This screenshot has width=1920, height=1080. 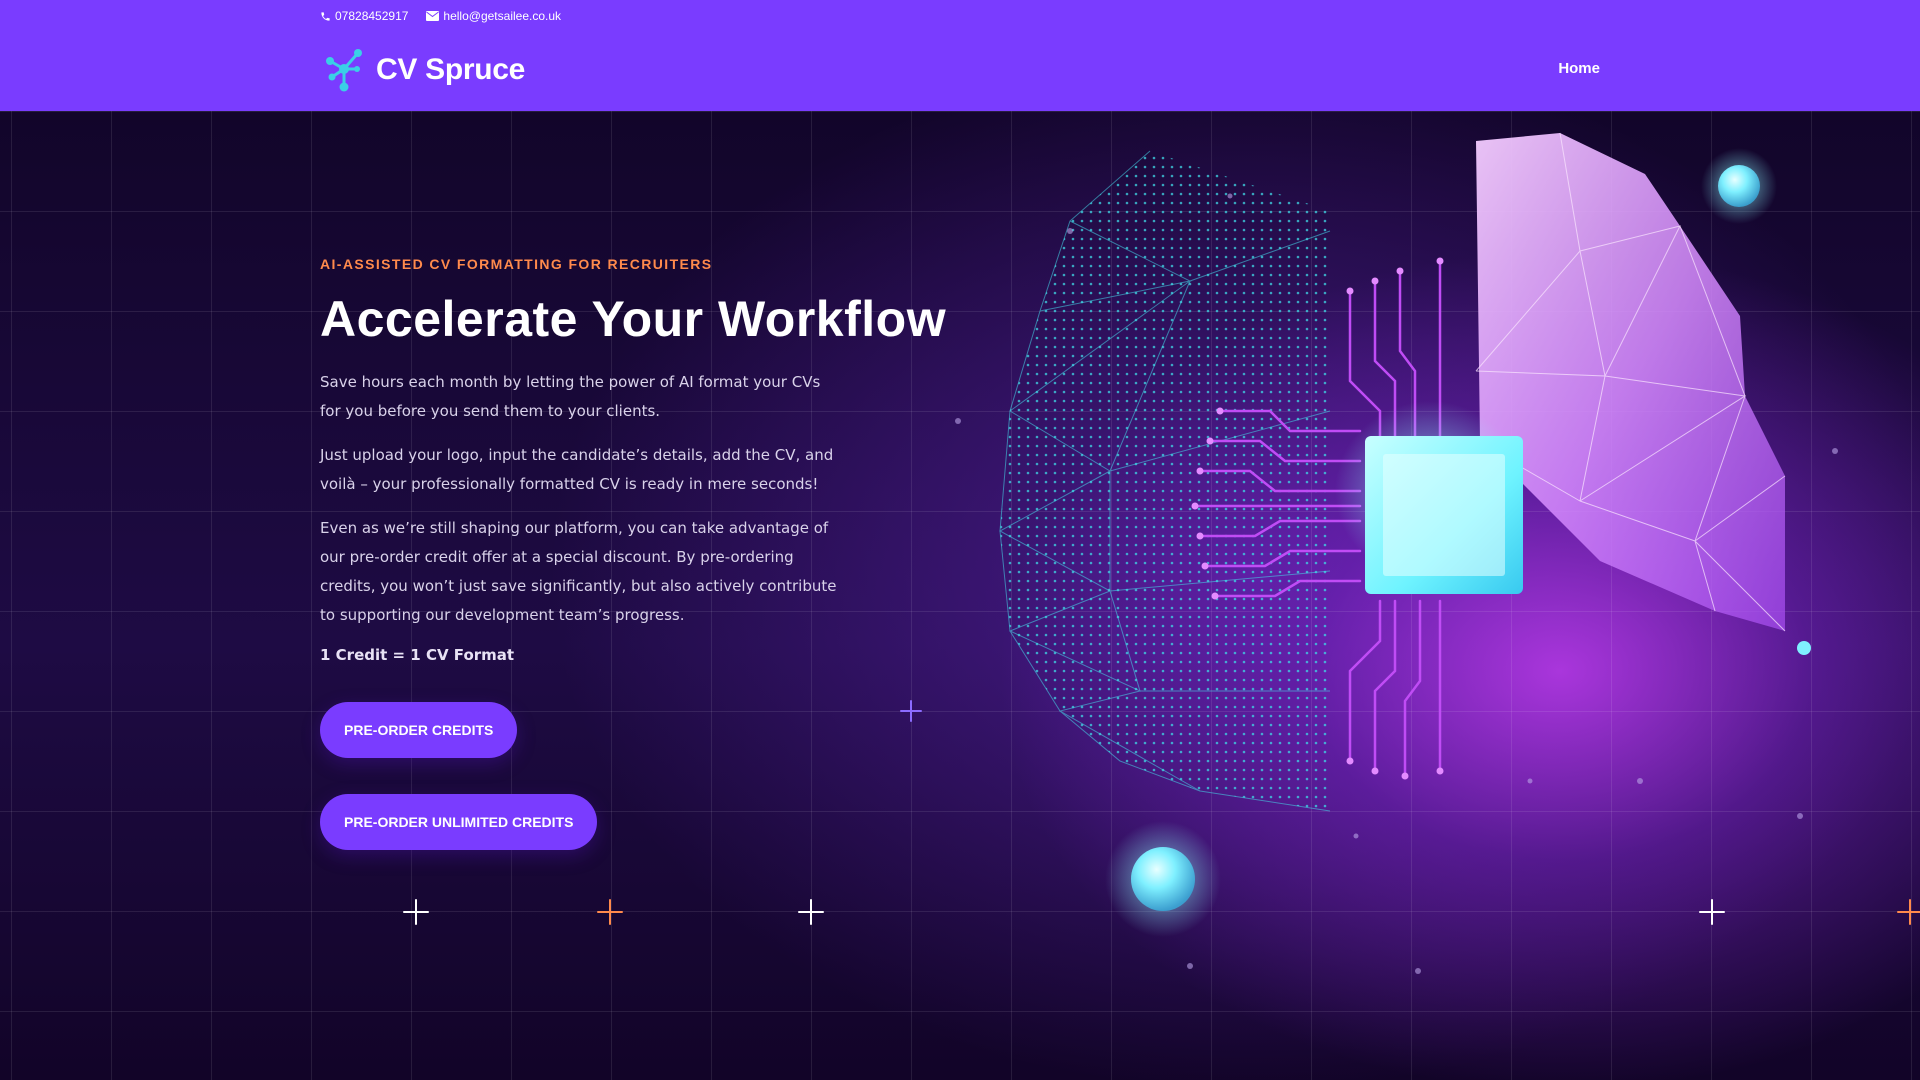 What do you see at coordinates (633, 319) in the screenshot?
I see `hero-title: Accelerate Your Workflow` at bounding box center [633, 319].